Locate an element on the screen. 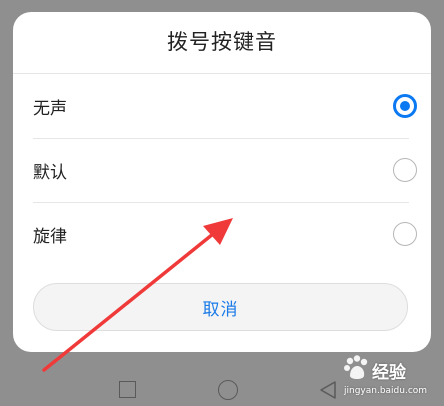  dialog-title: 拨号按键音 is located at coordinates (222, 43).